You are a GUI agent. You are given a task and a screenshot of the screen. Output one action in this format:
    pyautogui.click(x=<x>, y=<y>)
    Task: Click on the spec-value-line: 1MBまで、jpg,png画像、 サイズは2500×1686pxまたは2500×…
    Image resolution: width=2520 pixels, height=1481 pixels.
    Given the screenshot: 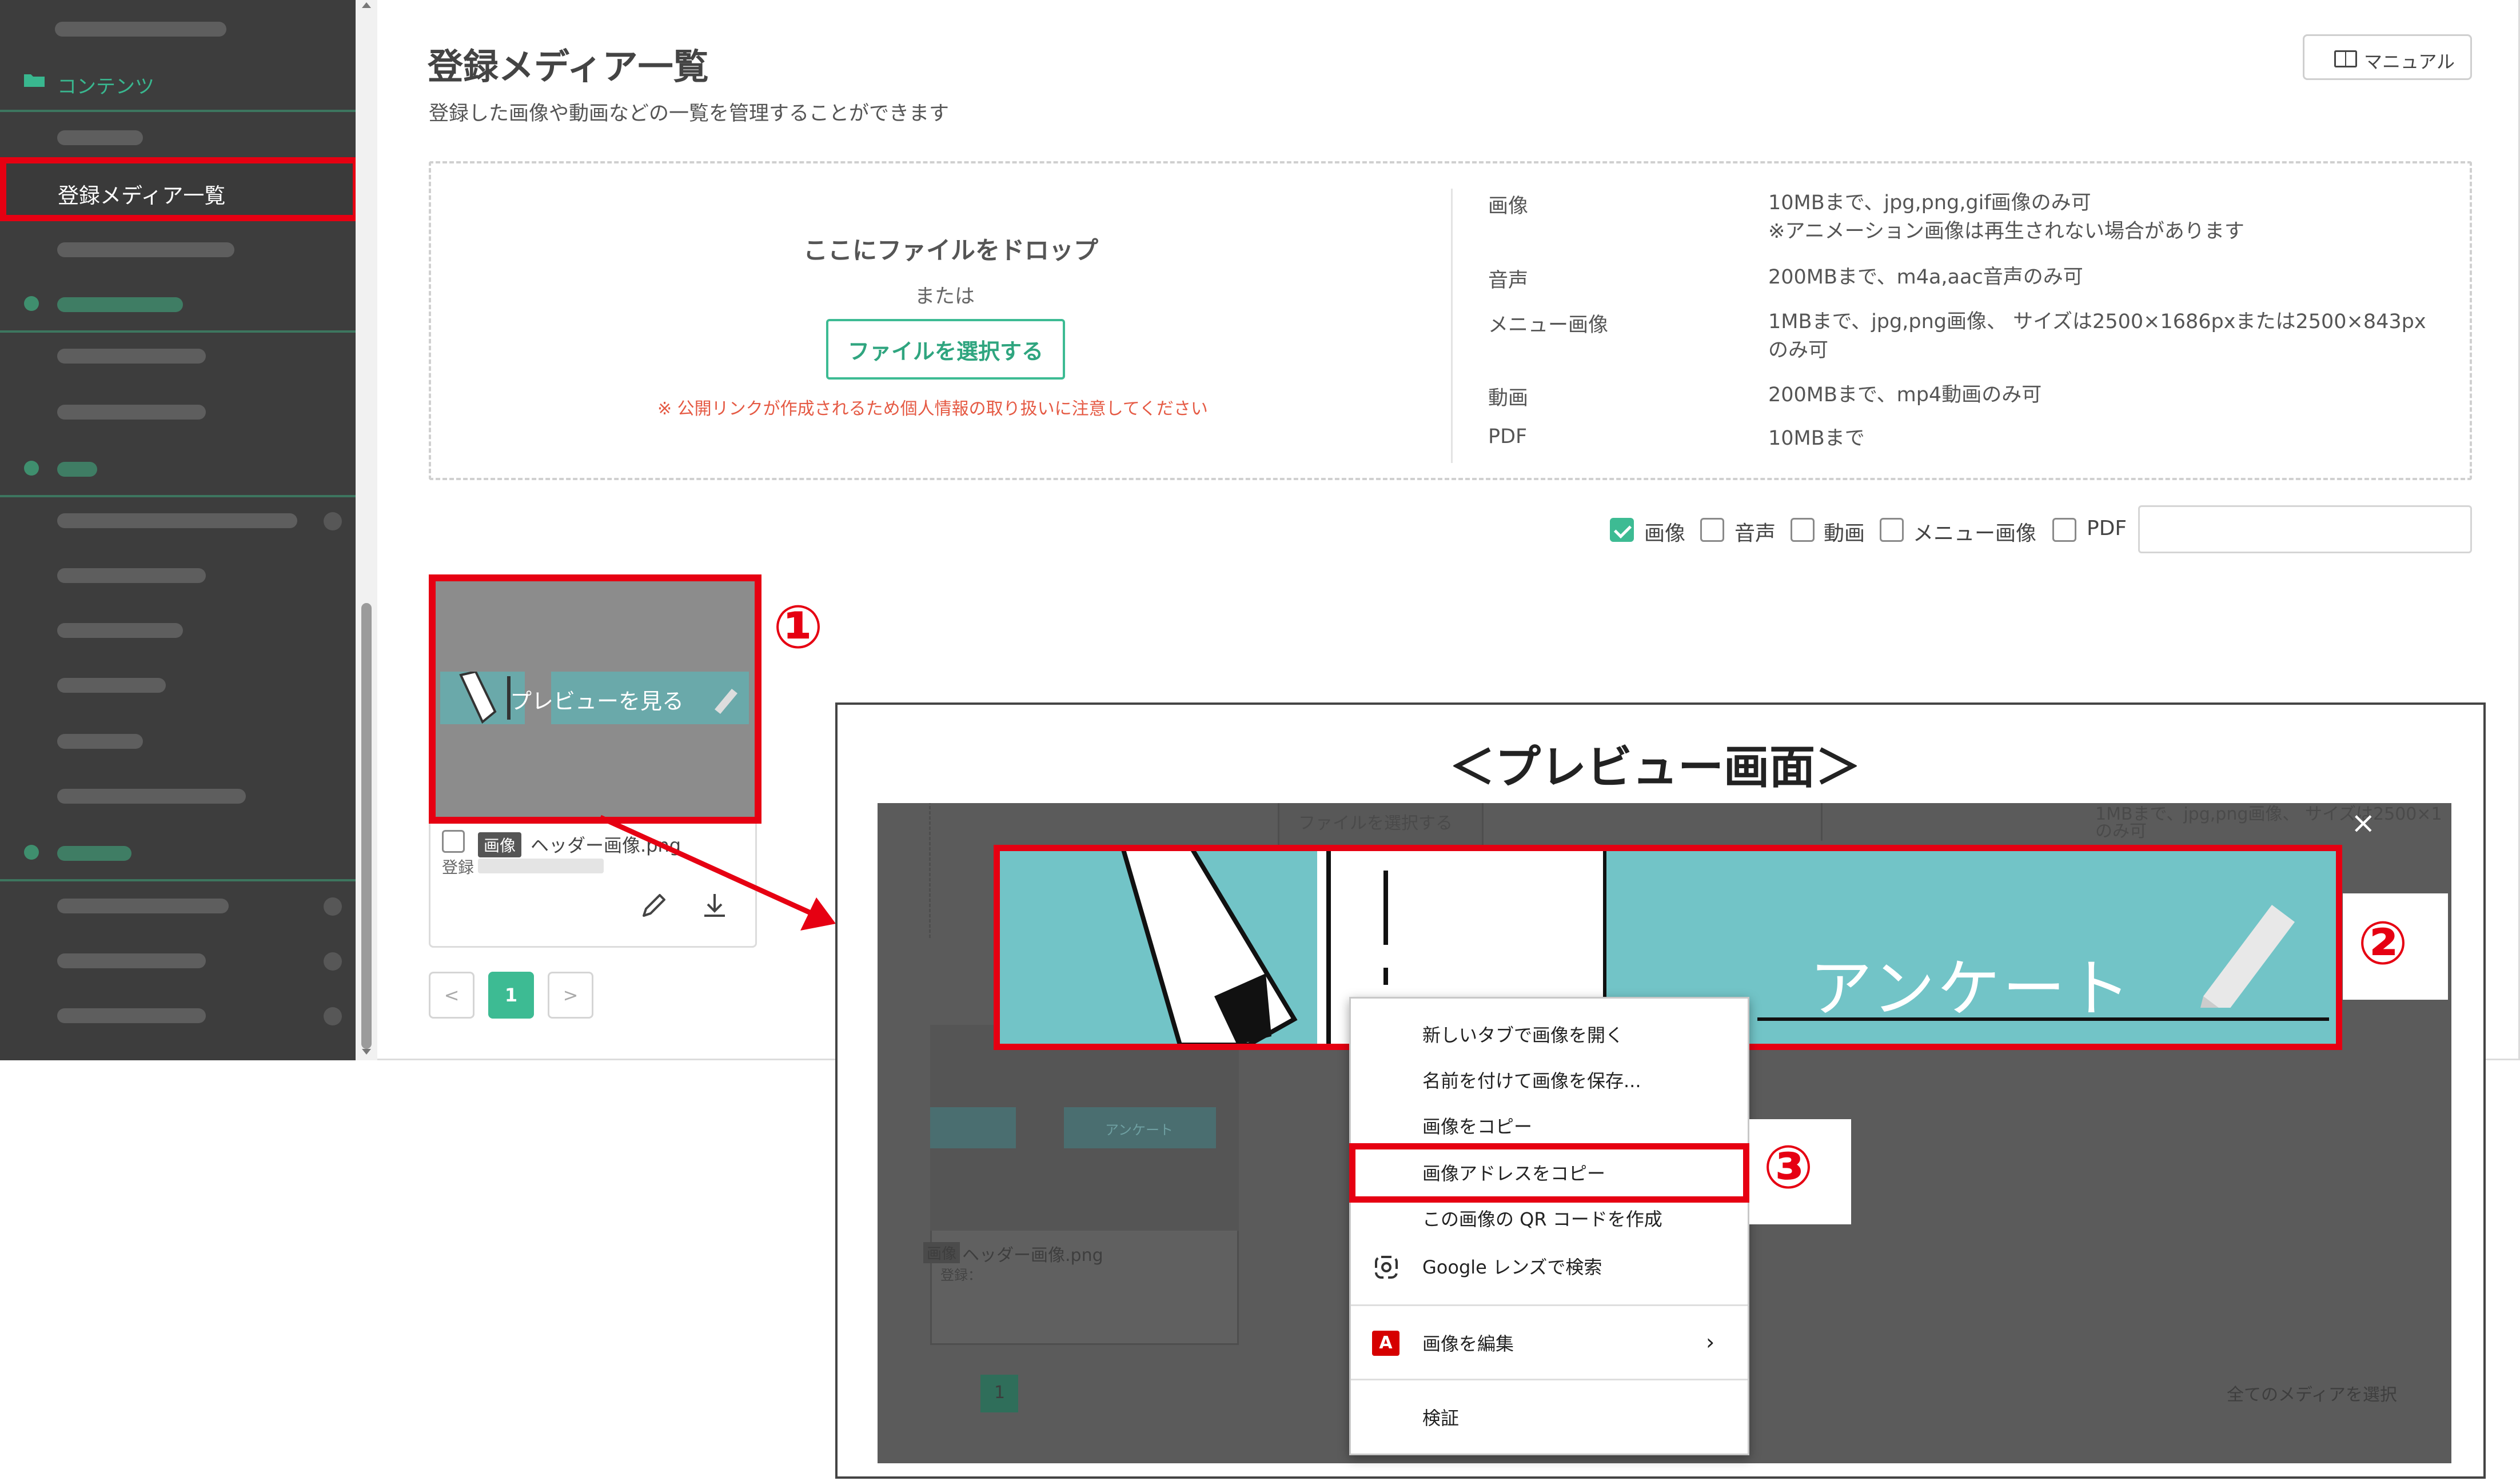 What is the action you would take?
    pyautogui.click(x=2097, y=321)
    